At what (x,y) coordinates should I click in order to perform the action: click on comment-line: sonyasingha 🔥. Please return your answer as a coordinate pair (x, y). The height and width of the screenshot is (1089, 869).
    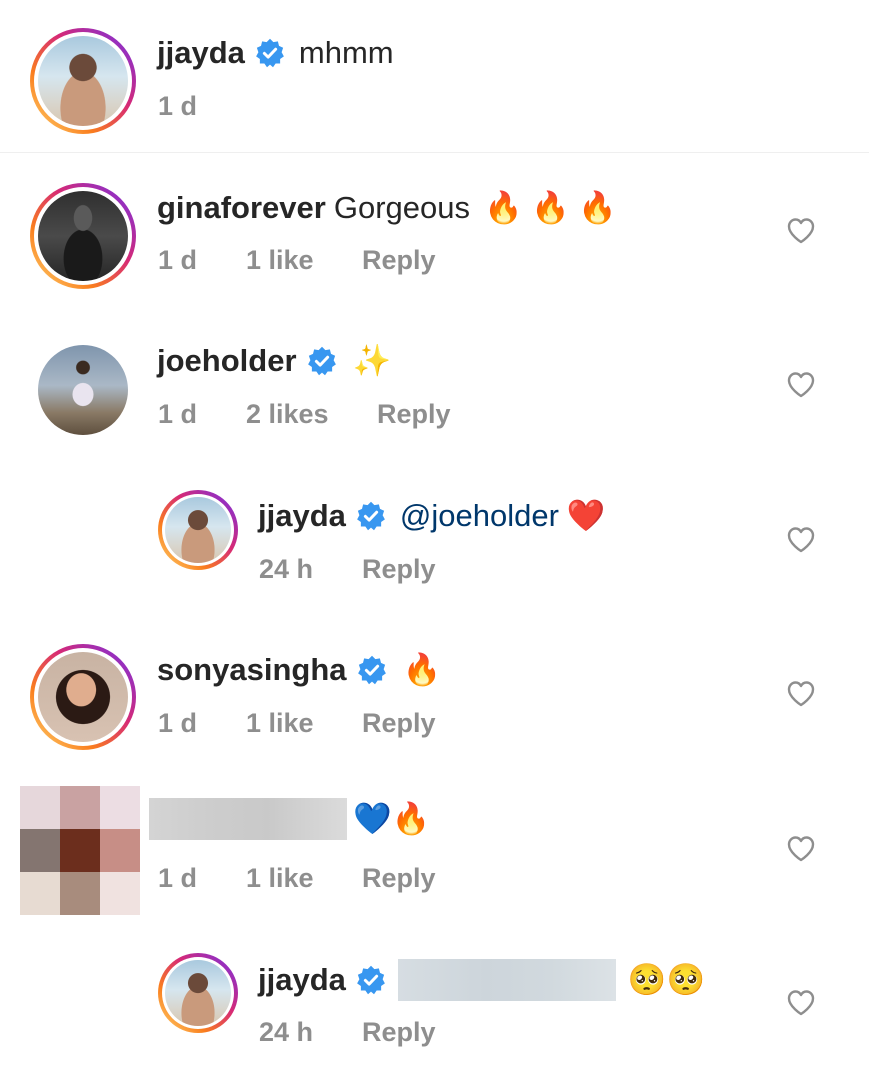
    Looking at the image, I should click on (299, 670).